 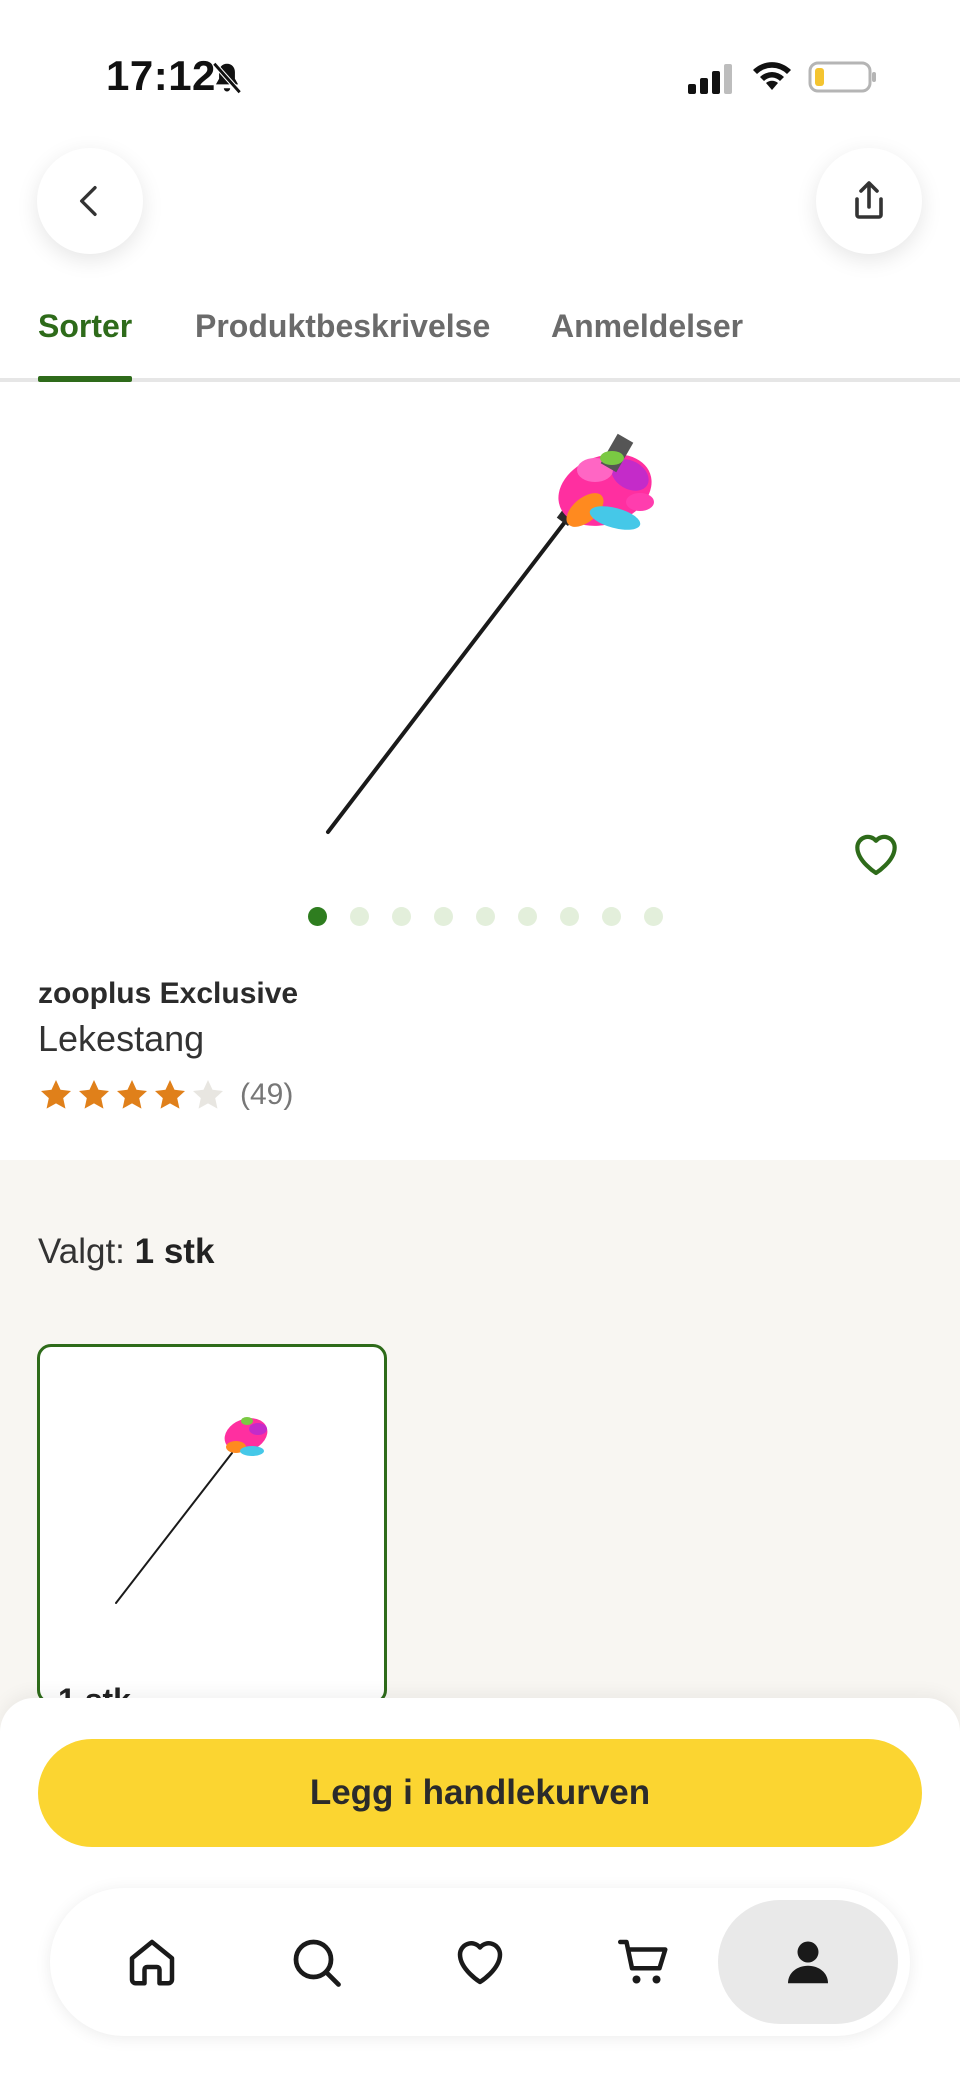 I want to click on wifi-icon, so click(x=772, y=76).